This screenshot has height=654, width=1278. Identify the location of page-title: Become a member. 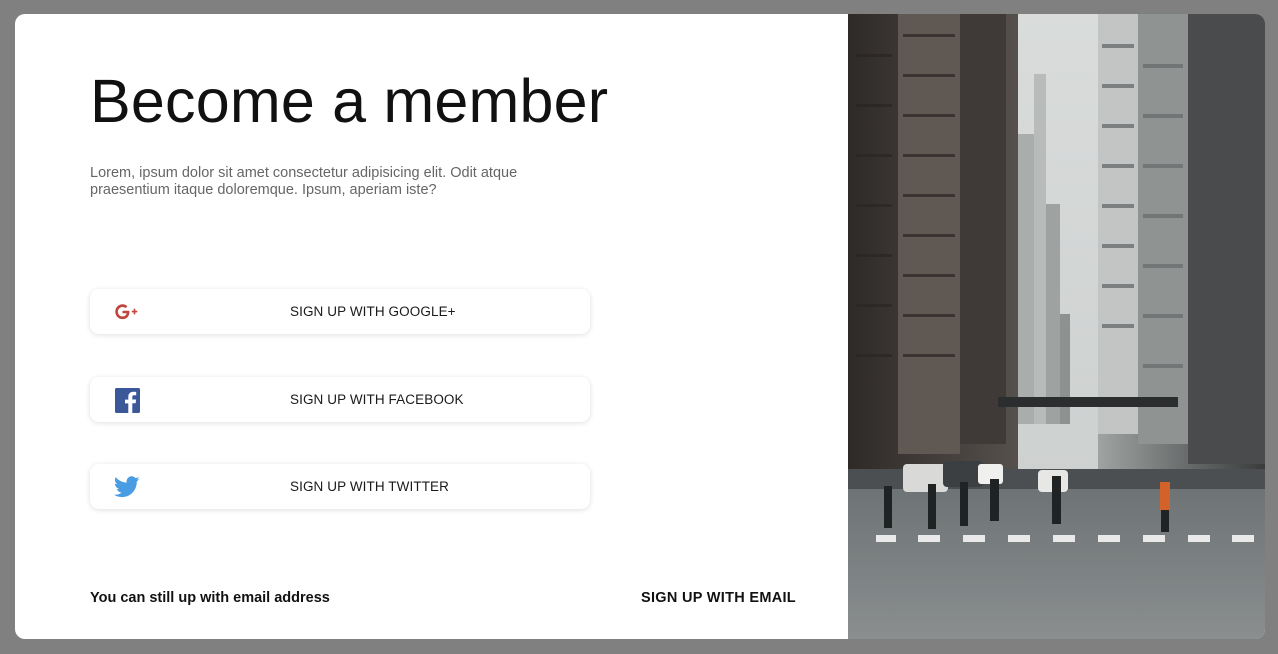
(349, 101).